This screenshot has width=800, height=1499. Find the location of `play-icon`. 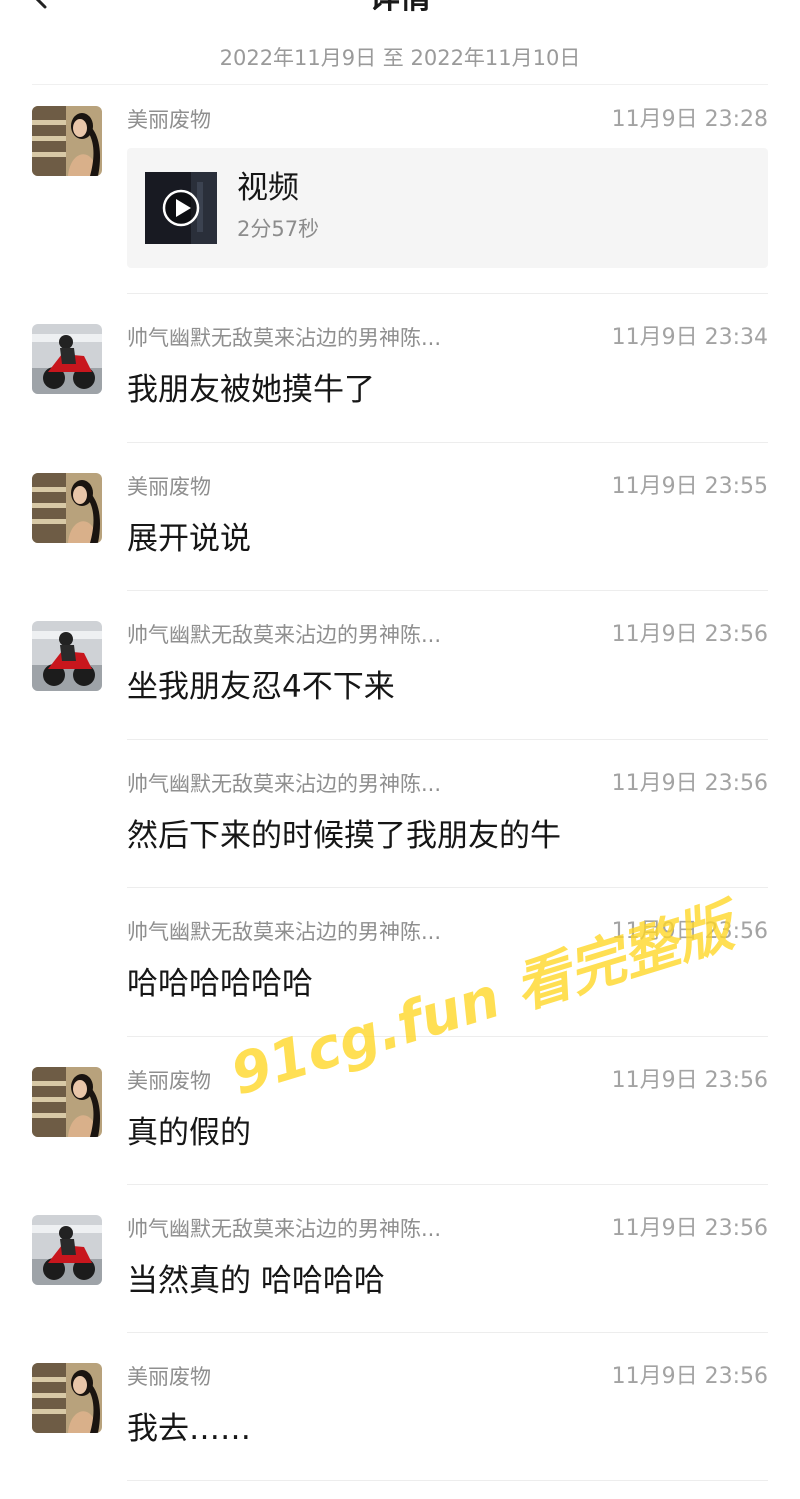

play-icon is located at coordinates (181, 208).